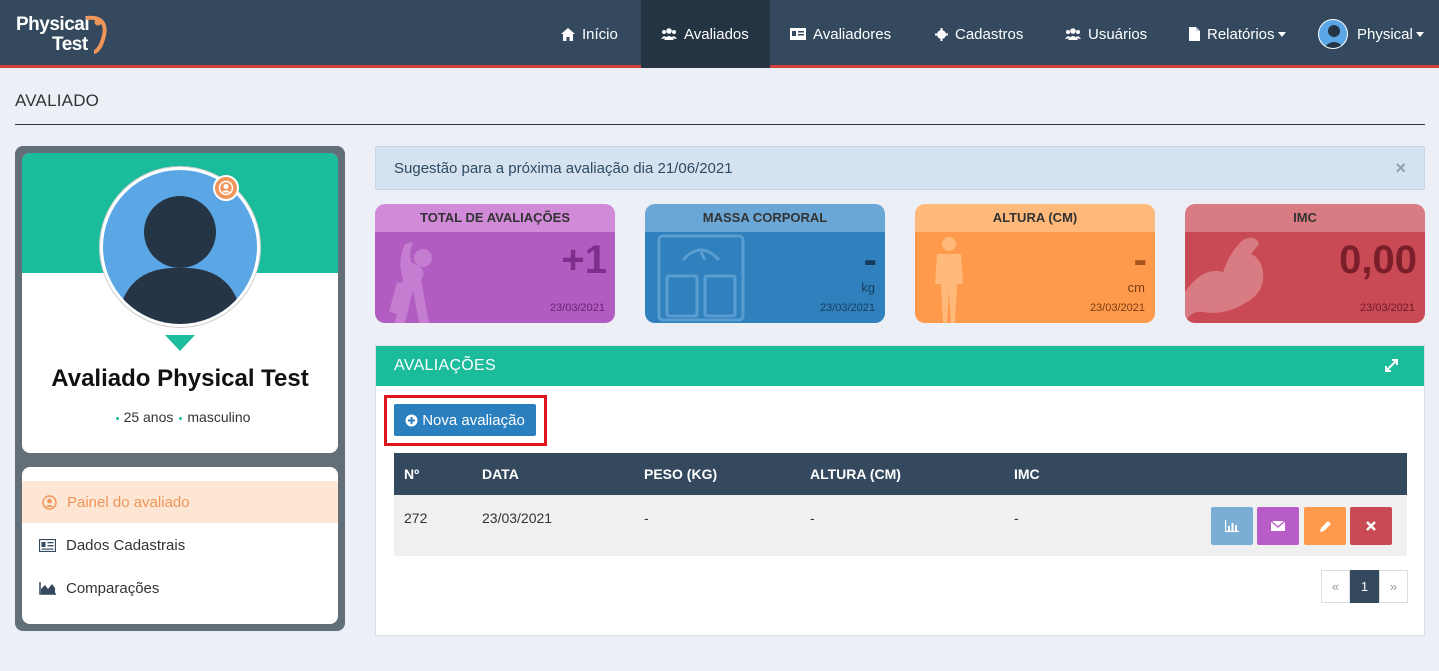 The height and width of the screenshot is (671, 1439). Describe the element at coordinates (416, 518) in the screenshot. I see `cell-num: 272` at that location.